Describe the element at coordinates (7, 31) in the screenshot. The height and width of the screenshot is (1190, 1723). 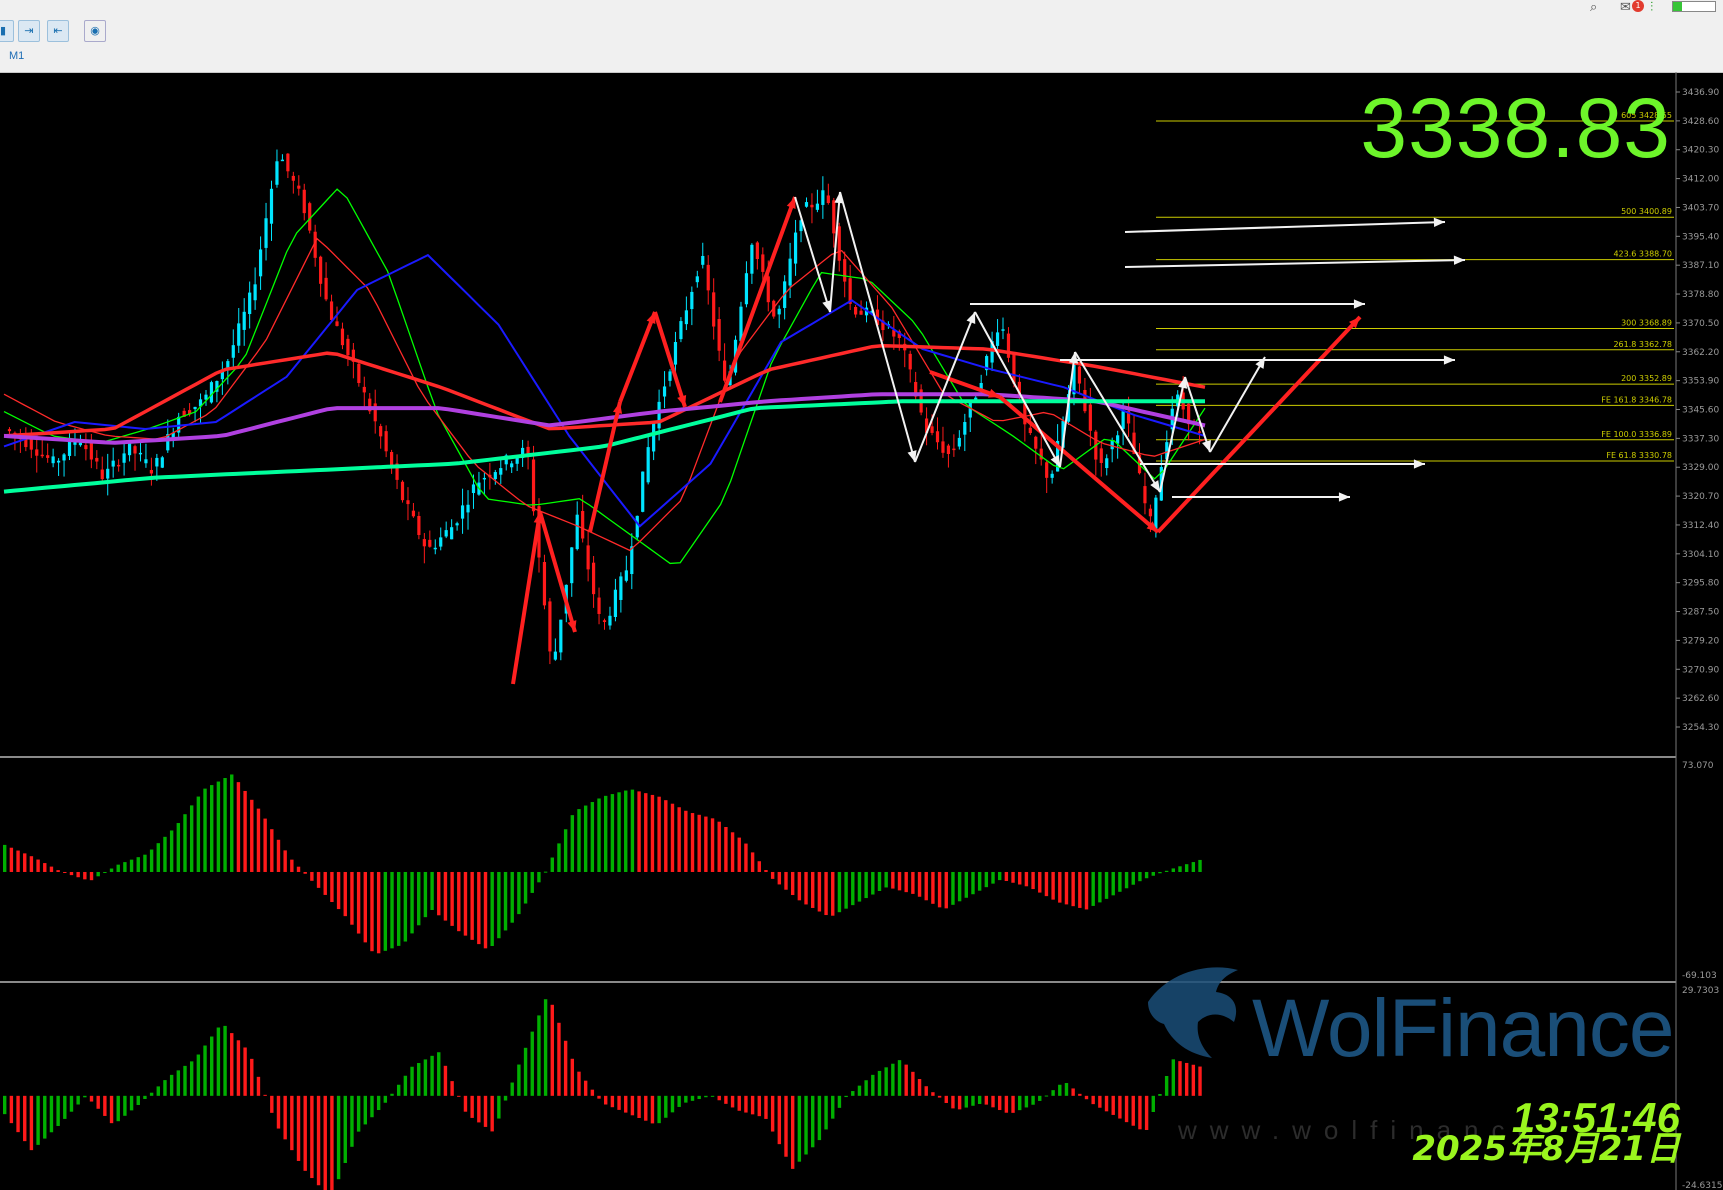
I see `auto-scroll-icon: ▮` at that location.